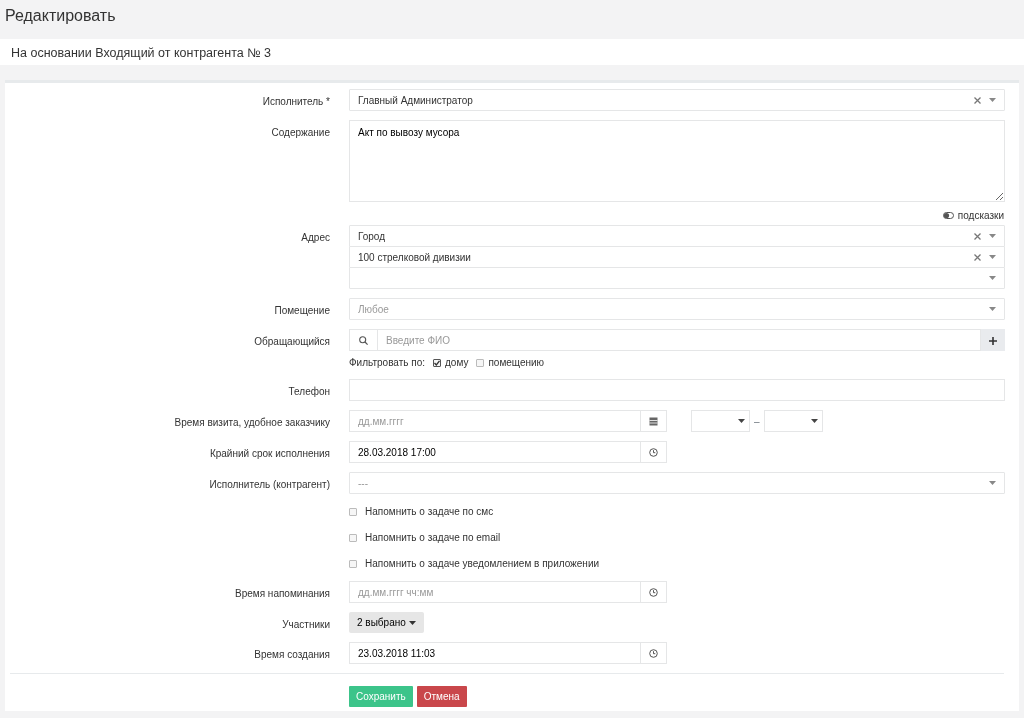 The width and height of the screenshot is (1024, 718). Describe the element at coordinates (512, 52) in the screenshot. I see `subtitle: На основании Входящий от контрагента № 3` at that location.